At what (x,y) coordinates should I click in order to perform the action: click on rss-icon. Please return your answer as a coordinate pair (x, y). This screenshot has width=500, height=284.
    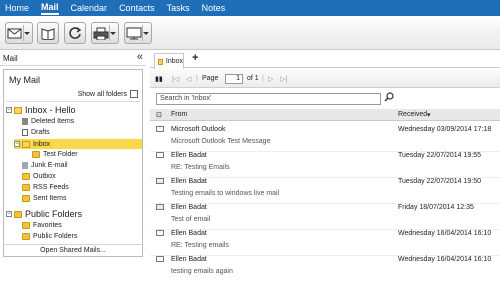
    Looking at the image, I should click on (26, 187).